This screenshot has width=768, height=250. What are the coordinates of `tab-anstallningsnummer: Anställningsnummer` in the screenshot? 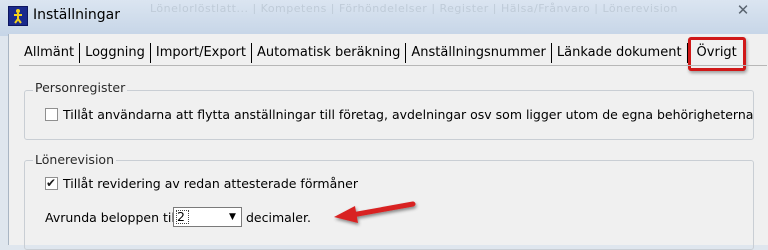 It's located at (479, 53).